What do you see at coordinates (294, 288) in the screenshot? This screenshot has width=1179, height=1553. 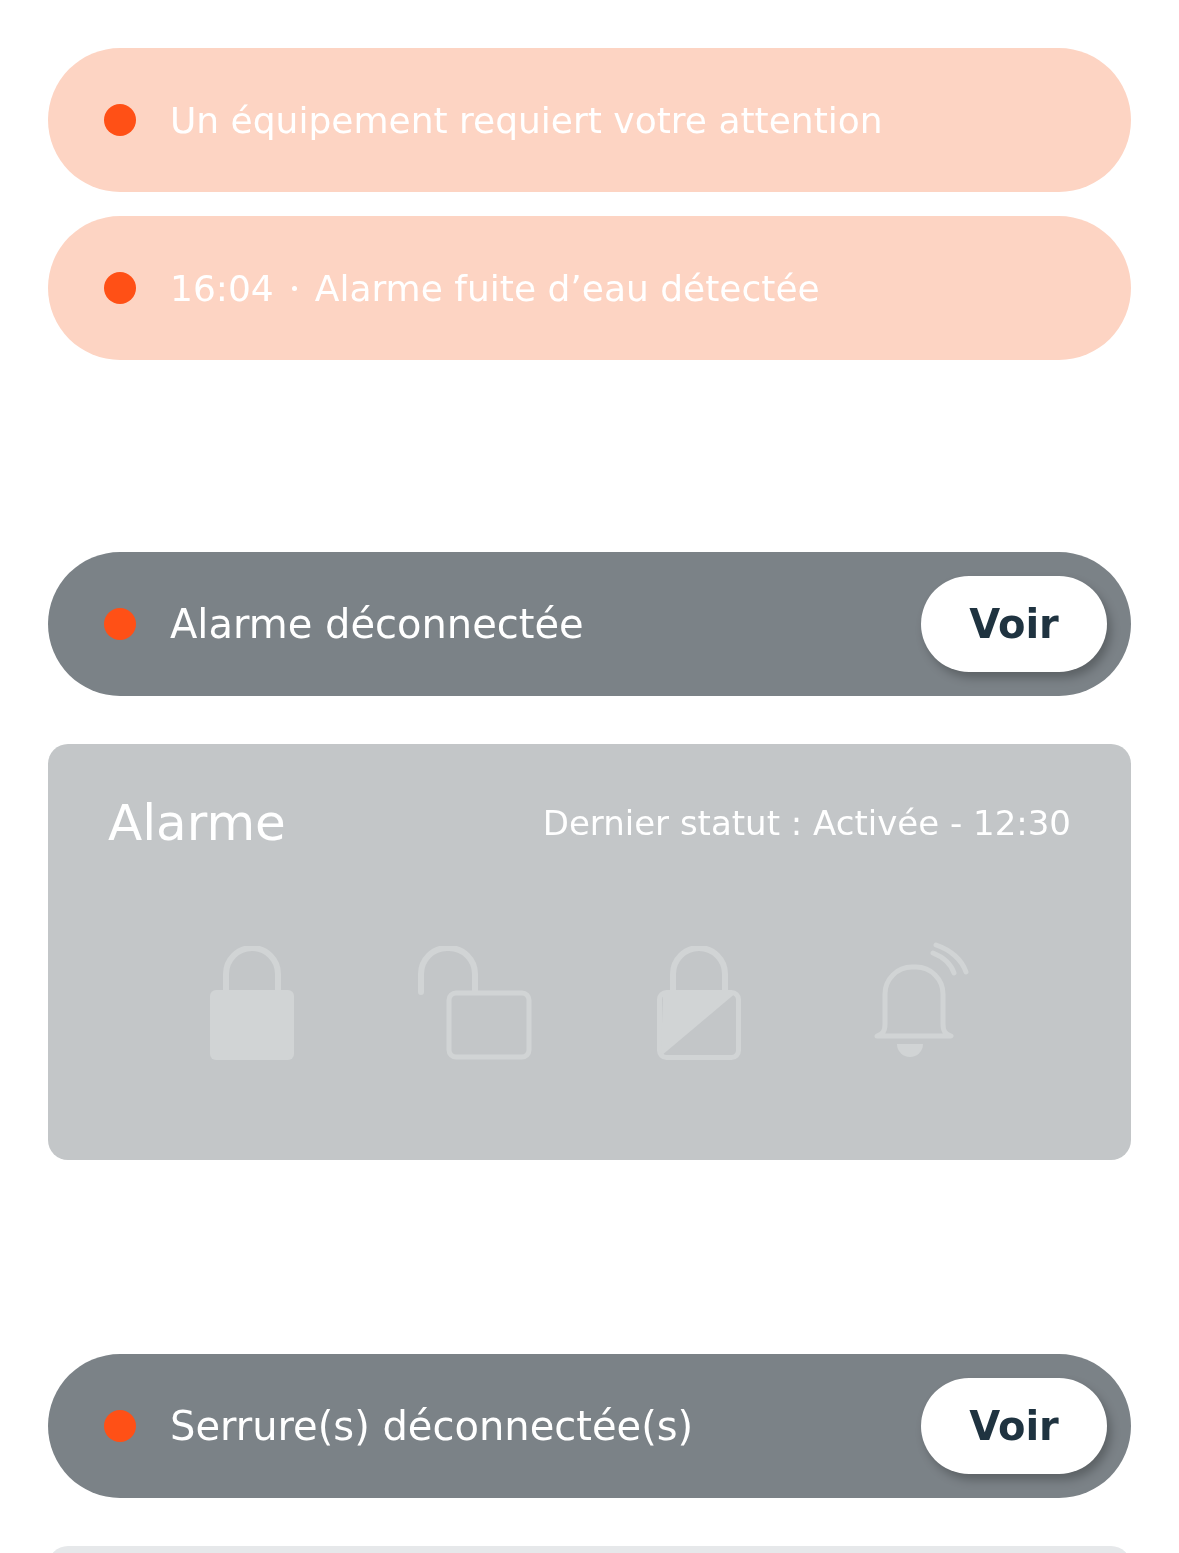 I see `separator-dot-icon` at bounding box center [294, 288].